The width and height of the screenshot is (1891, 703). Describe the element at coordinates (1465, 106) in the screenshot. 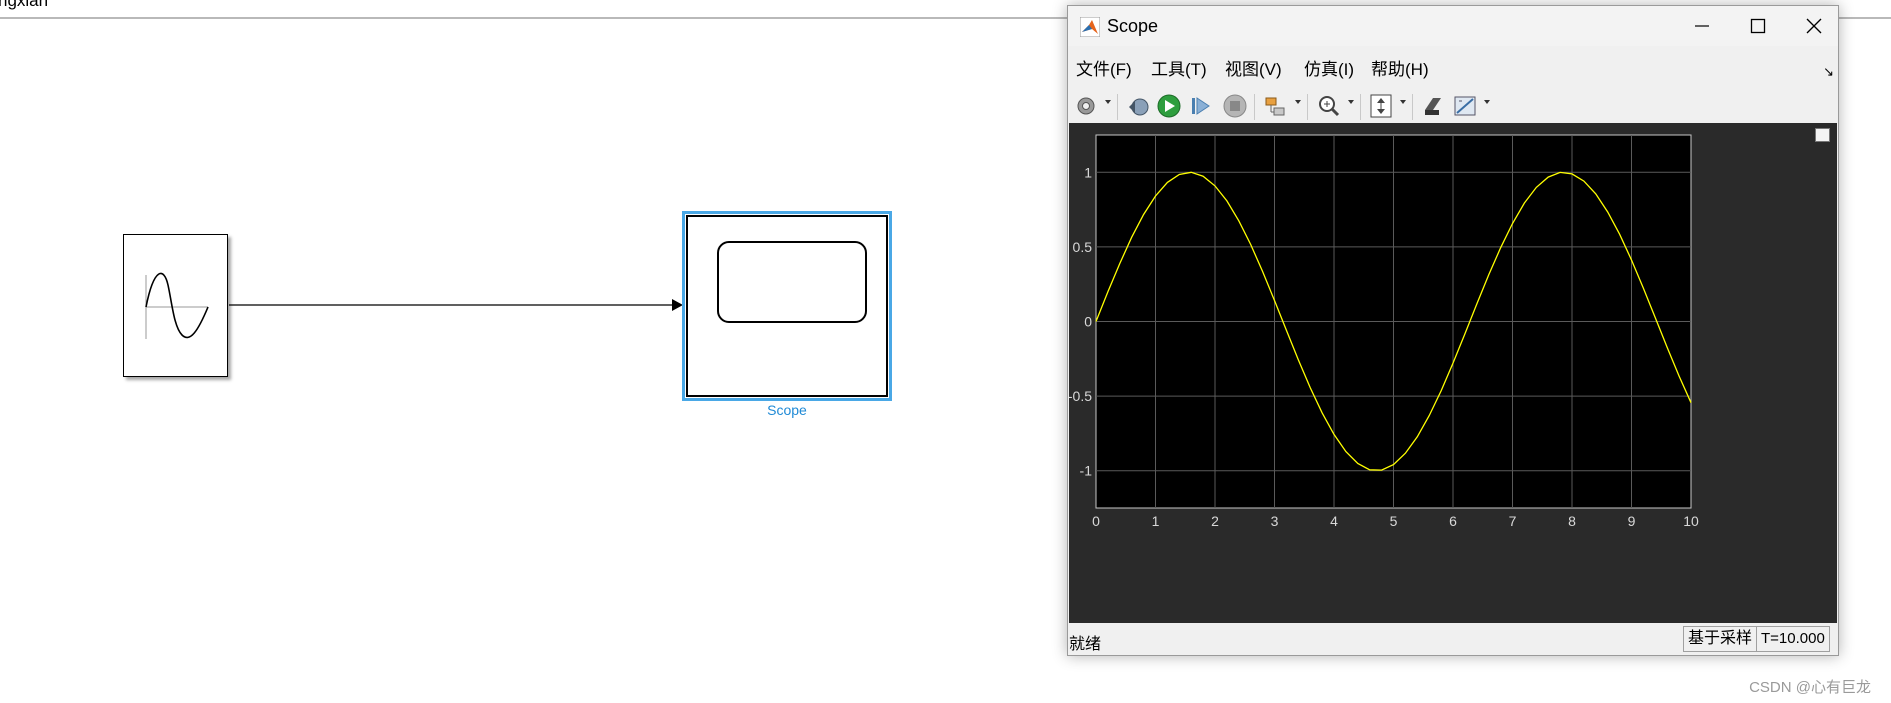

I see `measurements-icon` at that location.